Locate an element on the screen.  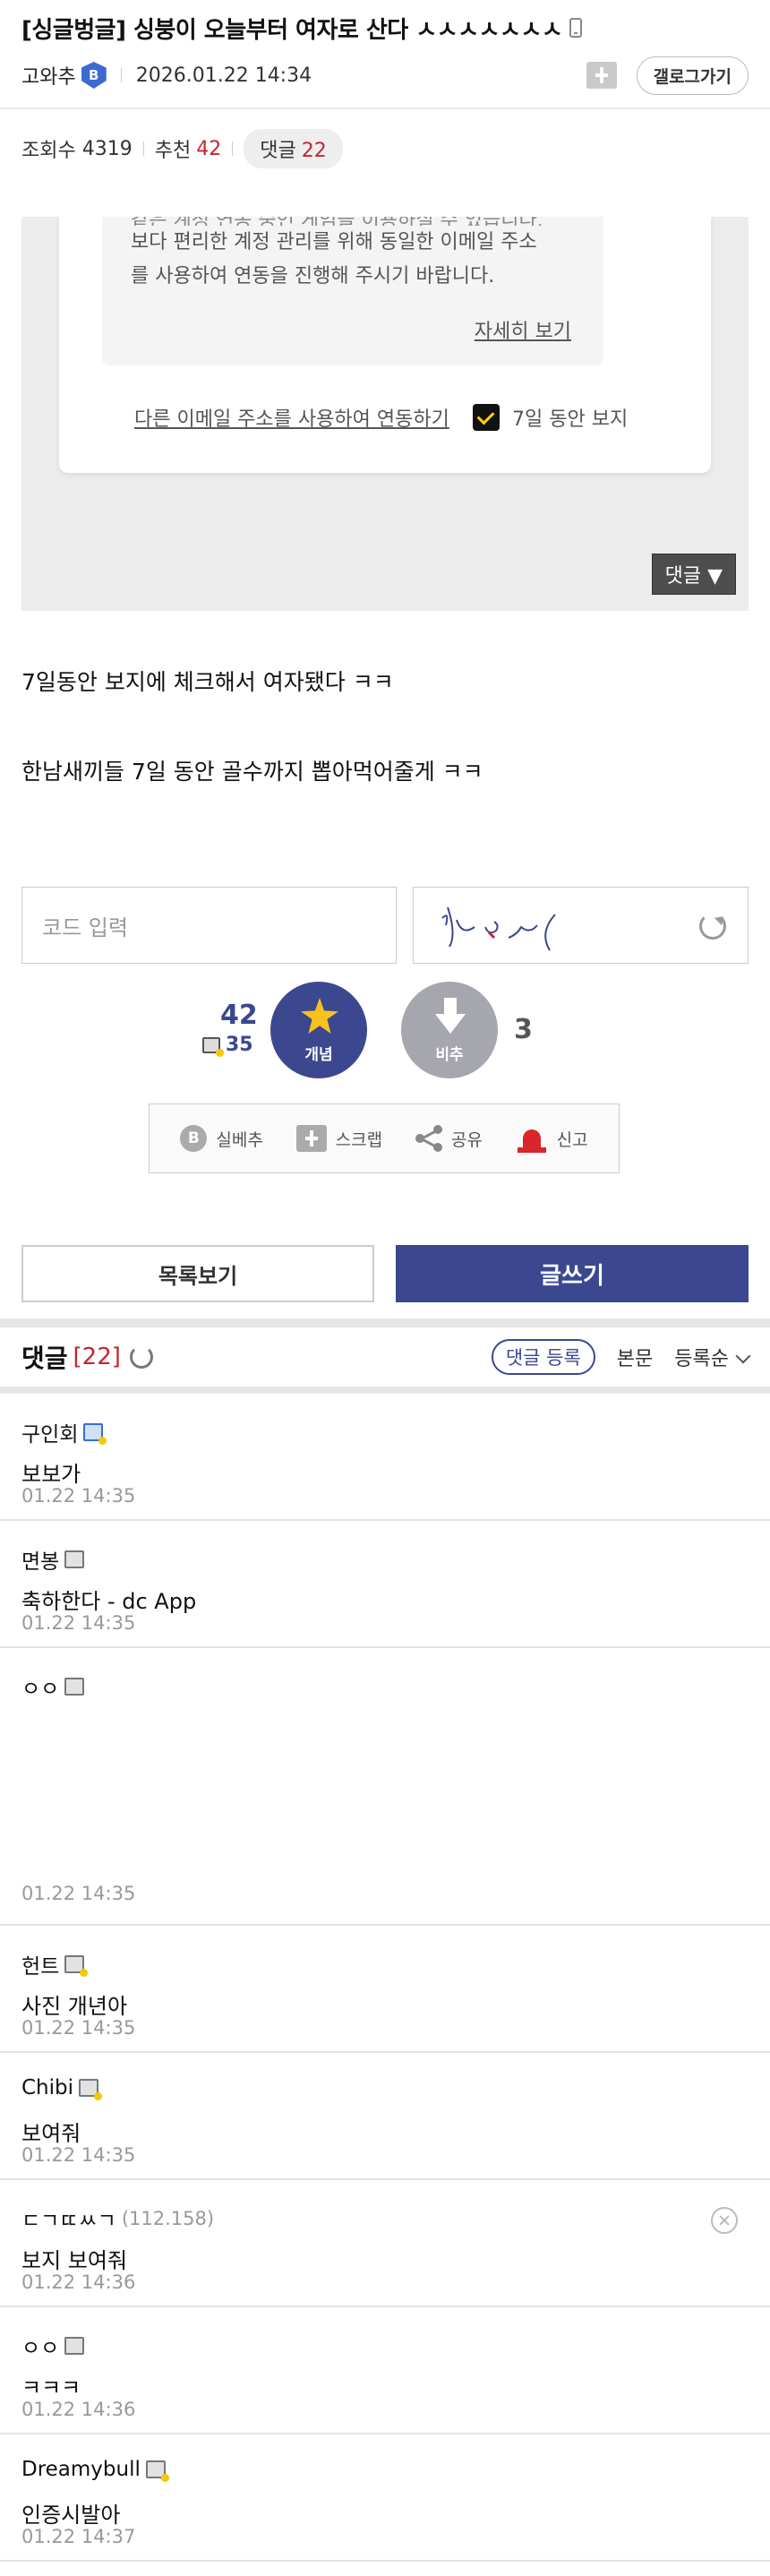
silbe-label: 실베추 is located at coordinates (239, 1139).